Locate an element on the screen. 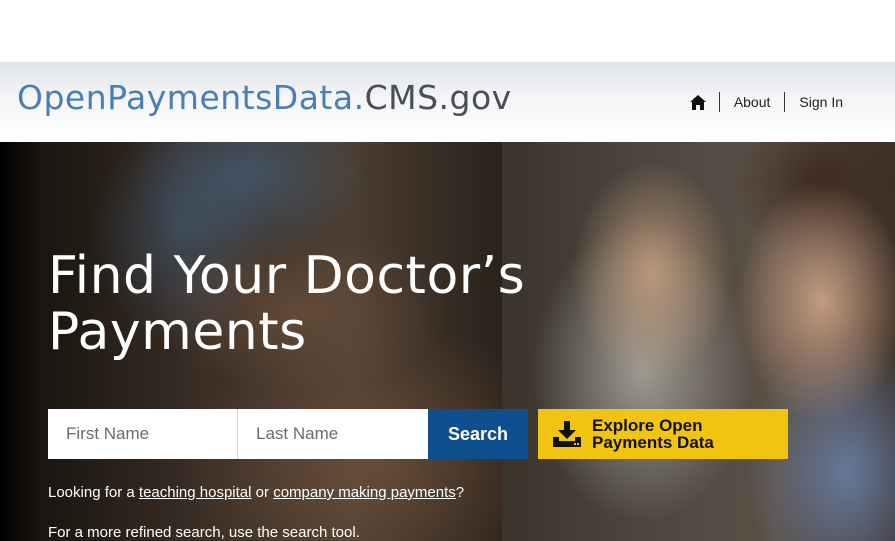  explore-button-label: Explore Open Payments Data is located at coordinates (667, 434).